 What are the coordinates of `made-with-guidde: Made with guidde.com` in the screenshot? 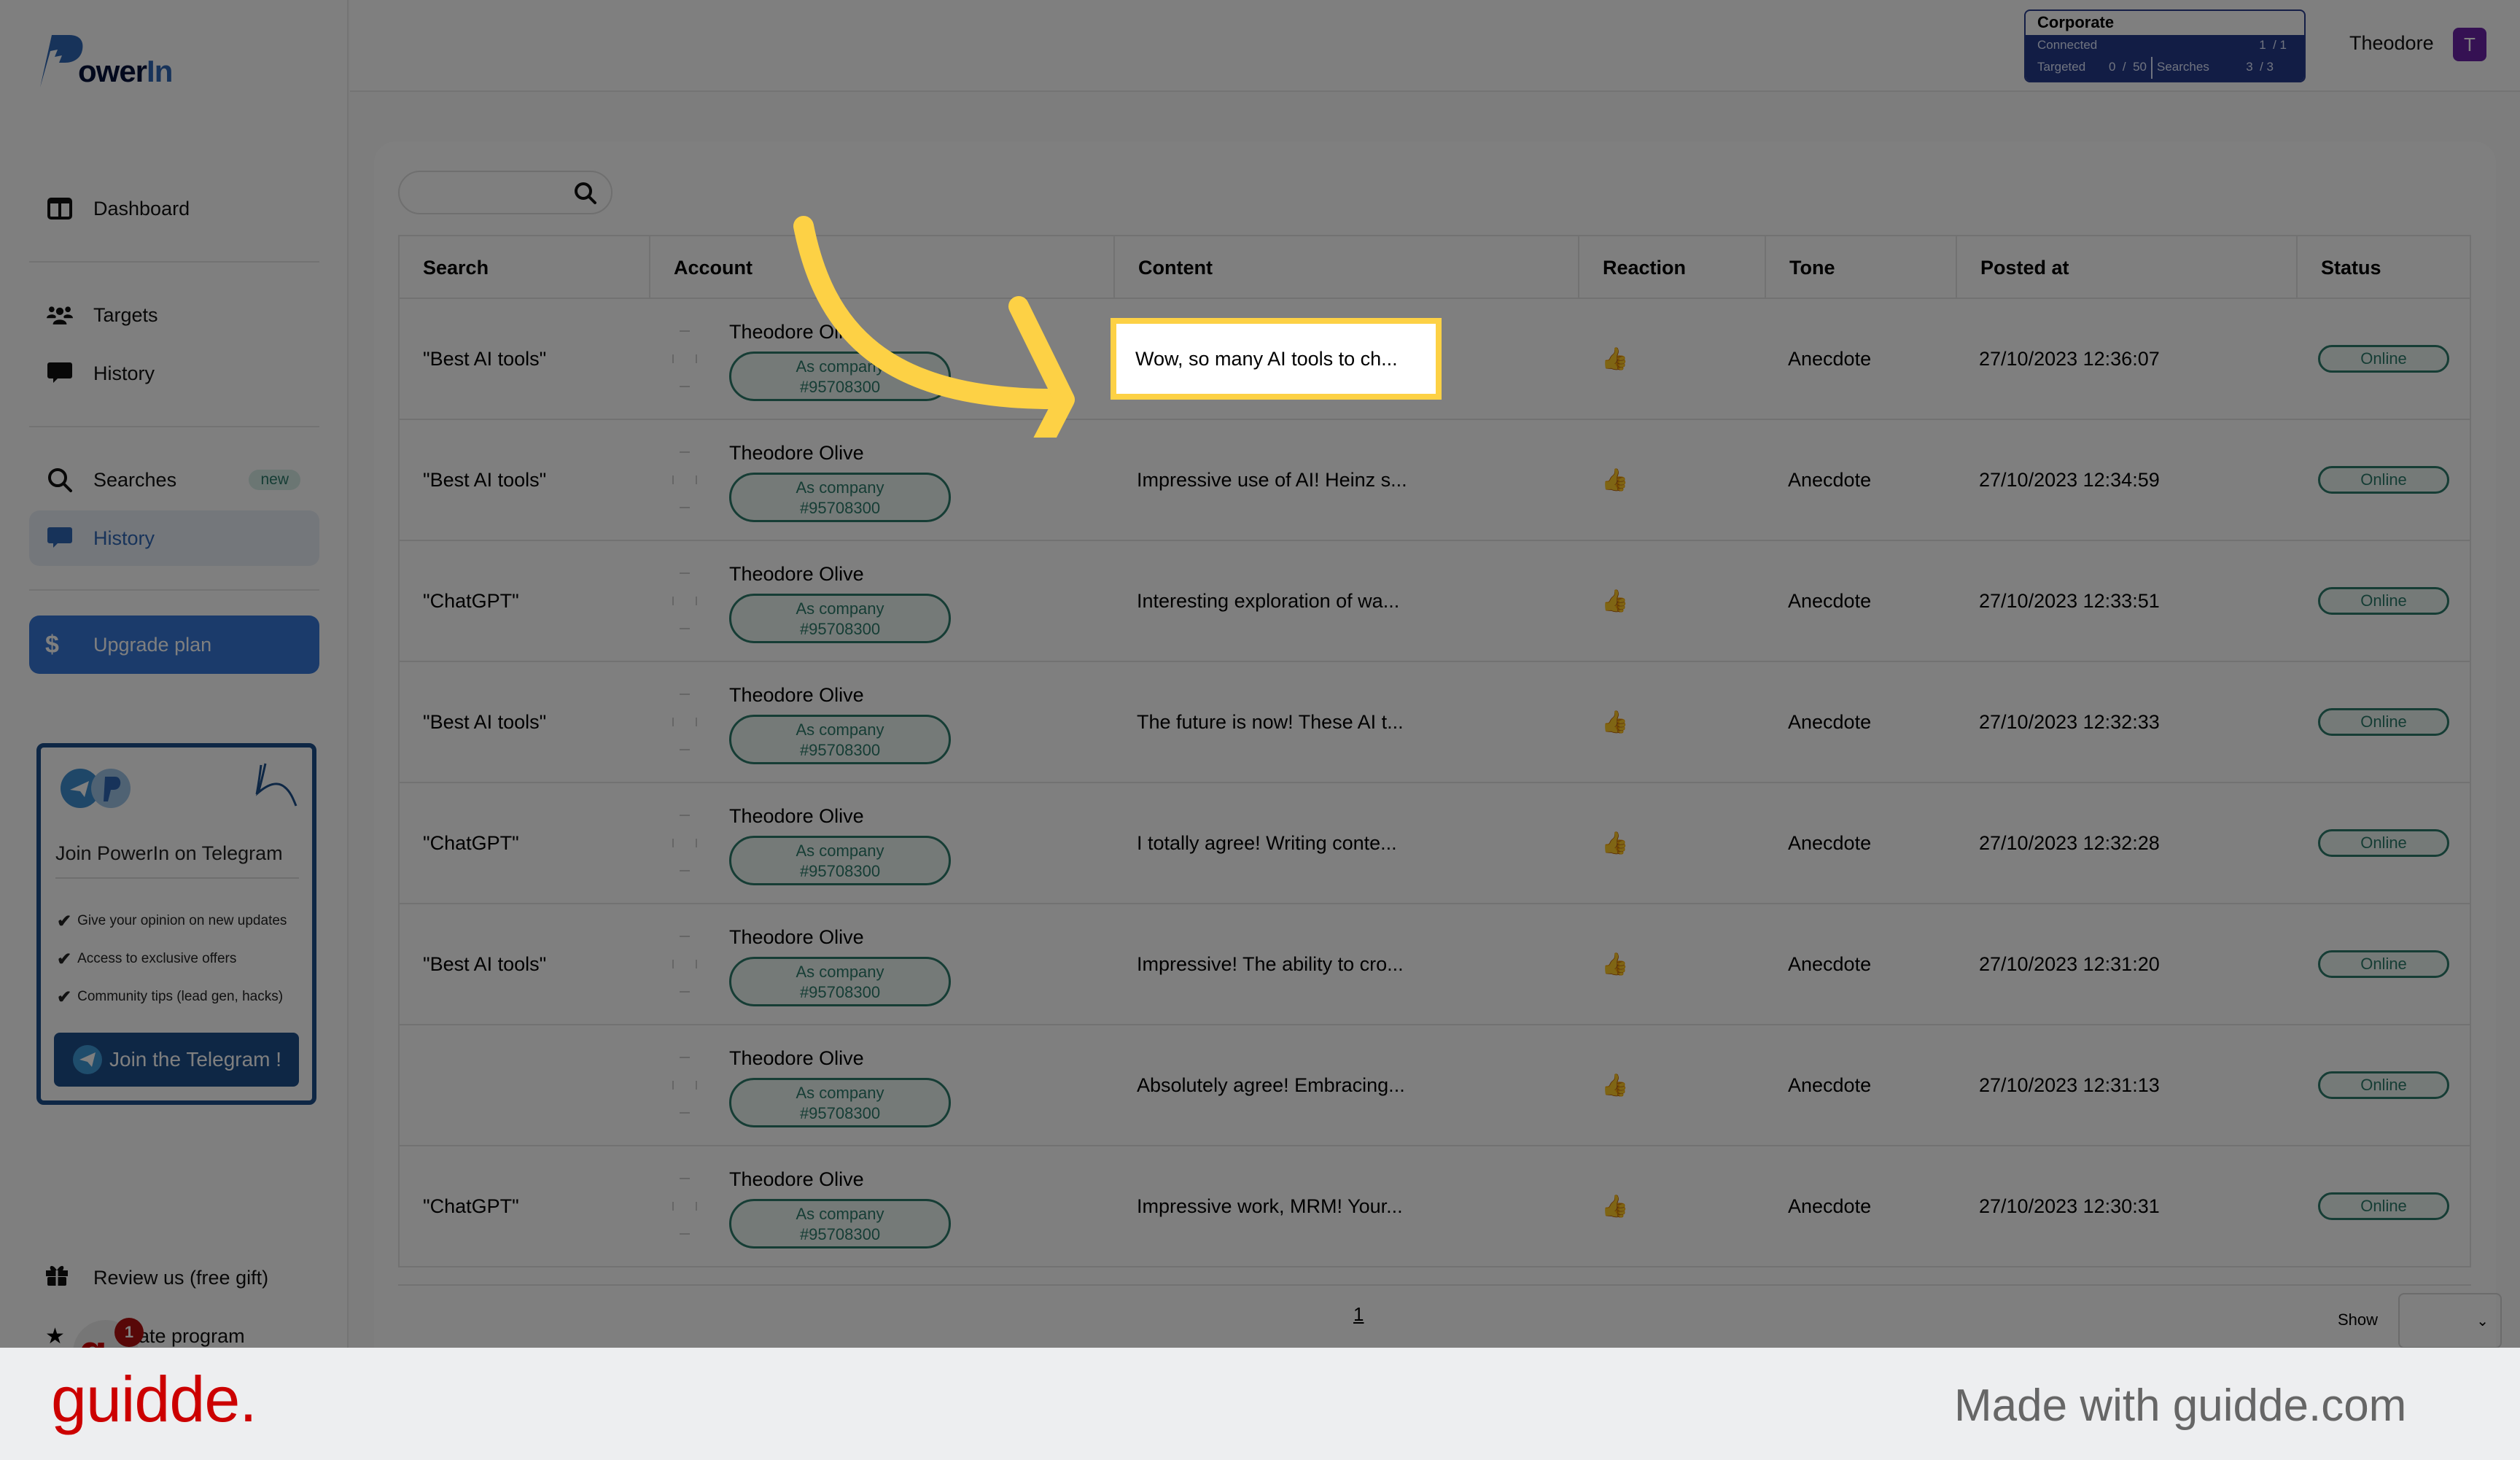 It's located at (2180, 1406).